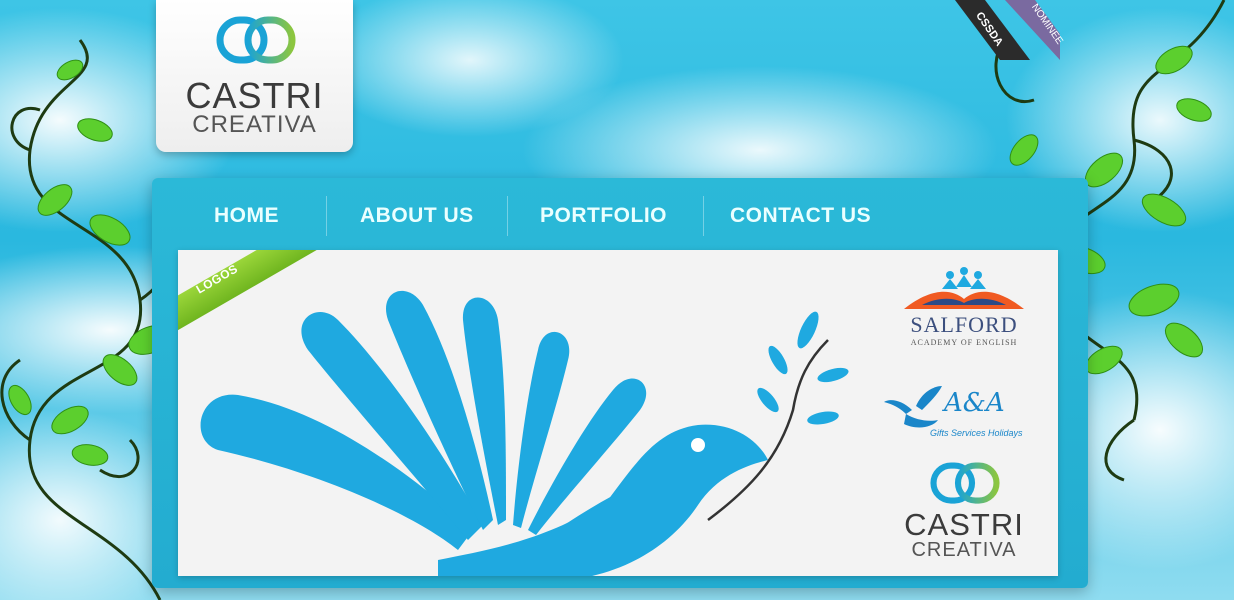 The height and width of the screenshot is (600, 1234). What do you see at coordinates (965, 483) in the screenshot?
I see `thumbnail-castri-creativa-logo` at bounding box center [965, 483].